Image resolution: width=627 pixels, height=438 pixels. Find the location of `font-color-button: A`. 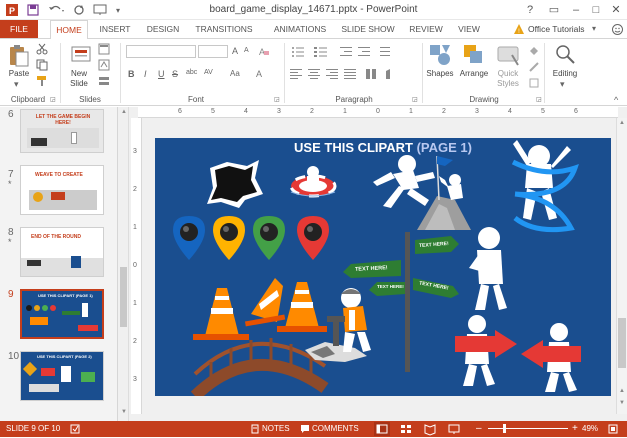

font-color-button: A is located at coordinates (259, 74).